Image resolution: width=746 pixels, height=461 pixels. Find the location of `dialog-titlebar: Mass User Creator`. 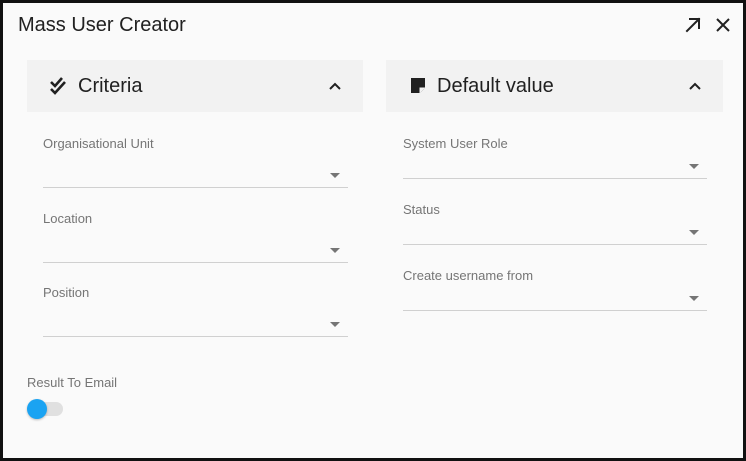

dialog-titlebar: Mass User Creator is located at coordinates (373, 27).